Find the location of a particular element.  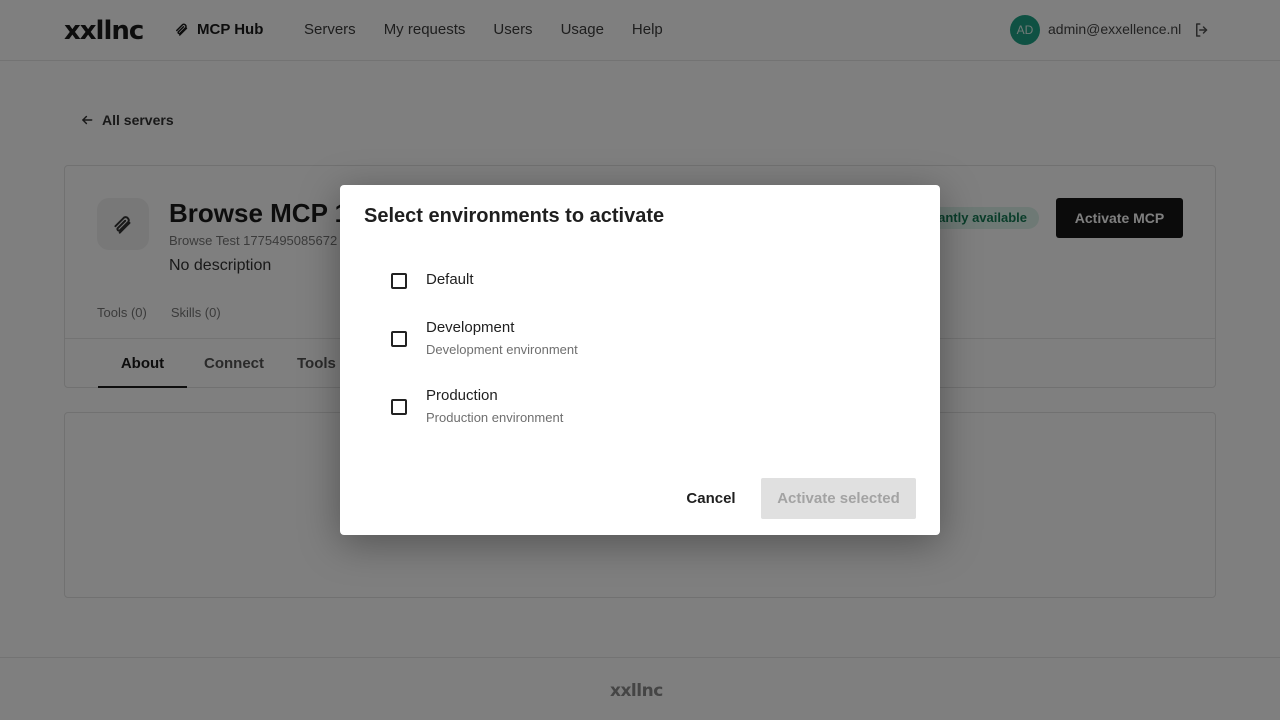

activate-selected-button: Activate selected is located at coordinates (838, 498).